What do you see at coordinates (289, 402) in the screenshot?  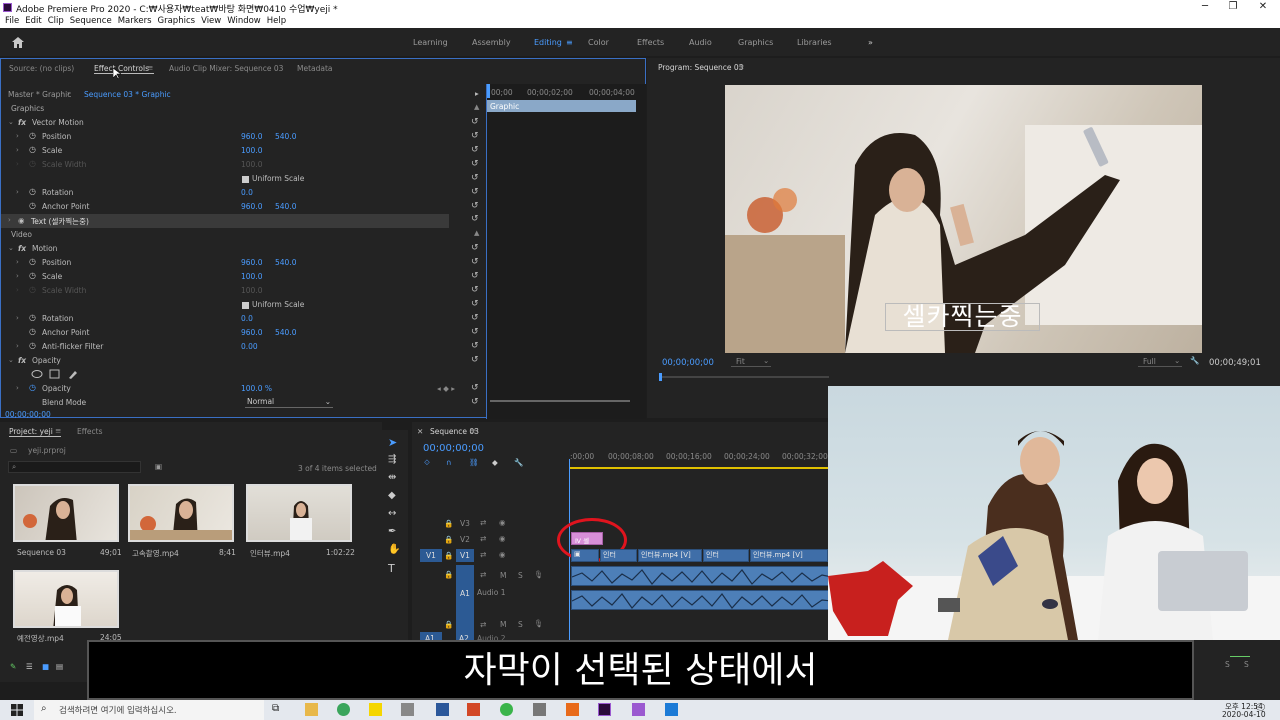 I see `blend-mode-select: Normal ⌄` at bounding box center [289, 402].